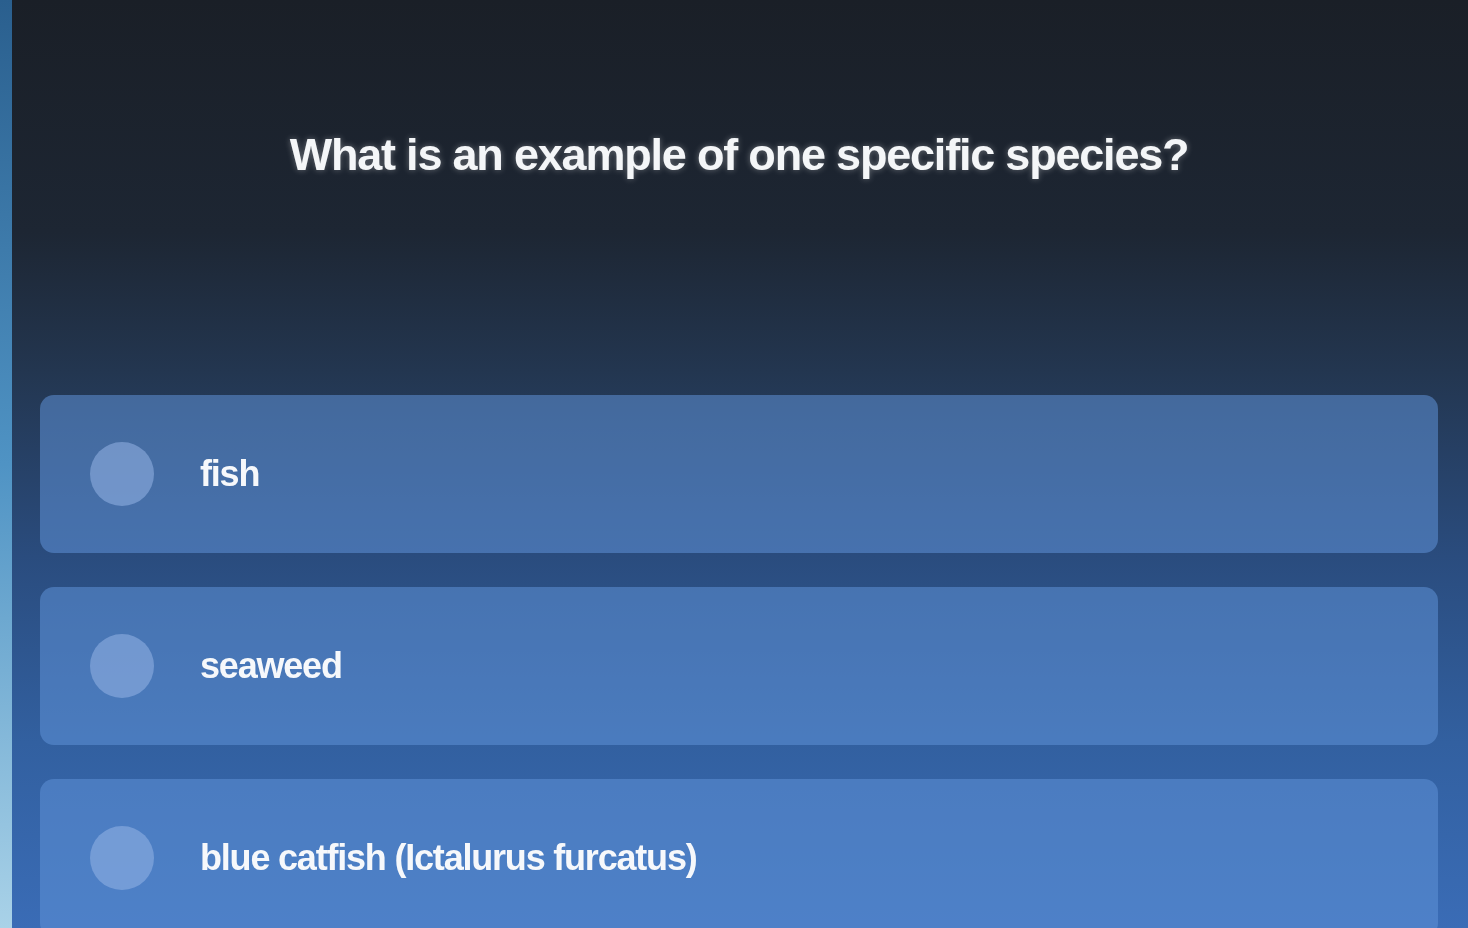 This screenshot has width=1468, height=928. Describe the element at coordinates (271, 666) in the screenshot. I see `option-label: seaweed` at that location.